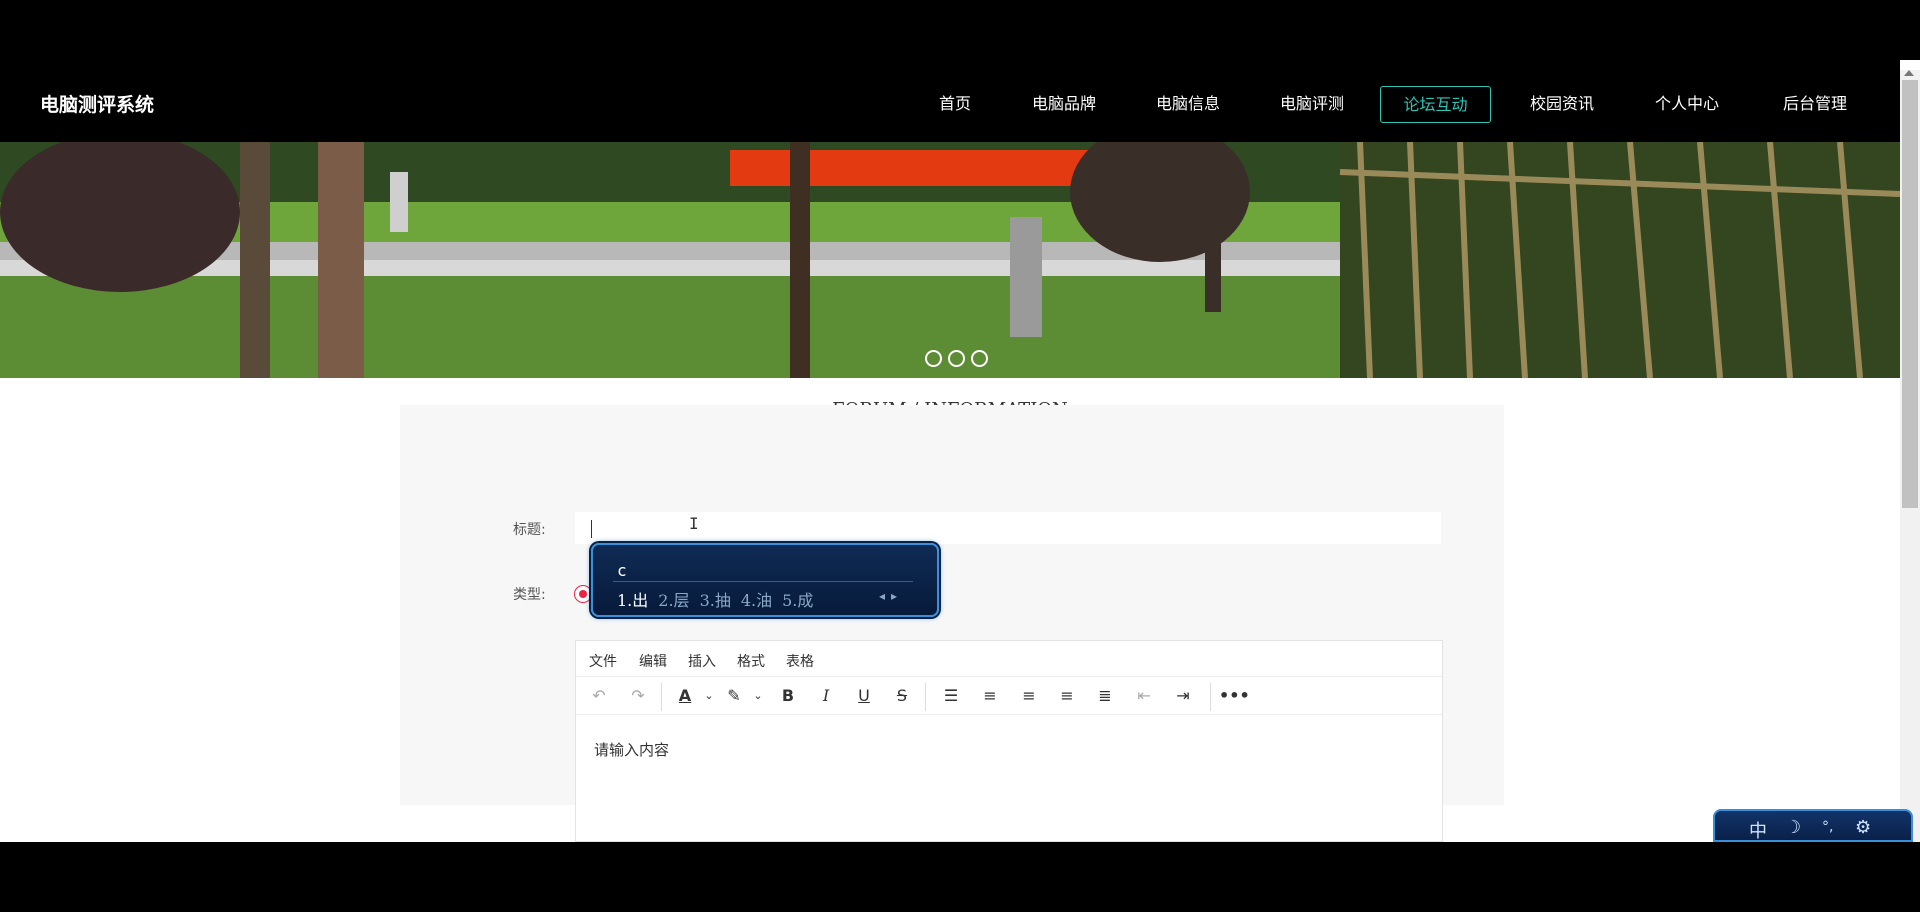  Describe the element at coordinates (632, 599) in the screenshot. I see `ime-candidate-1: 1.出` at that location.